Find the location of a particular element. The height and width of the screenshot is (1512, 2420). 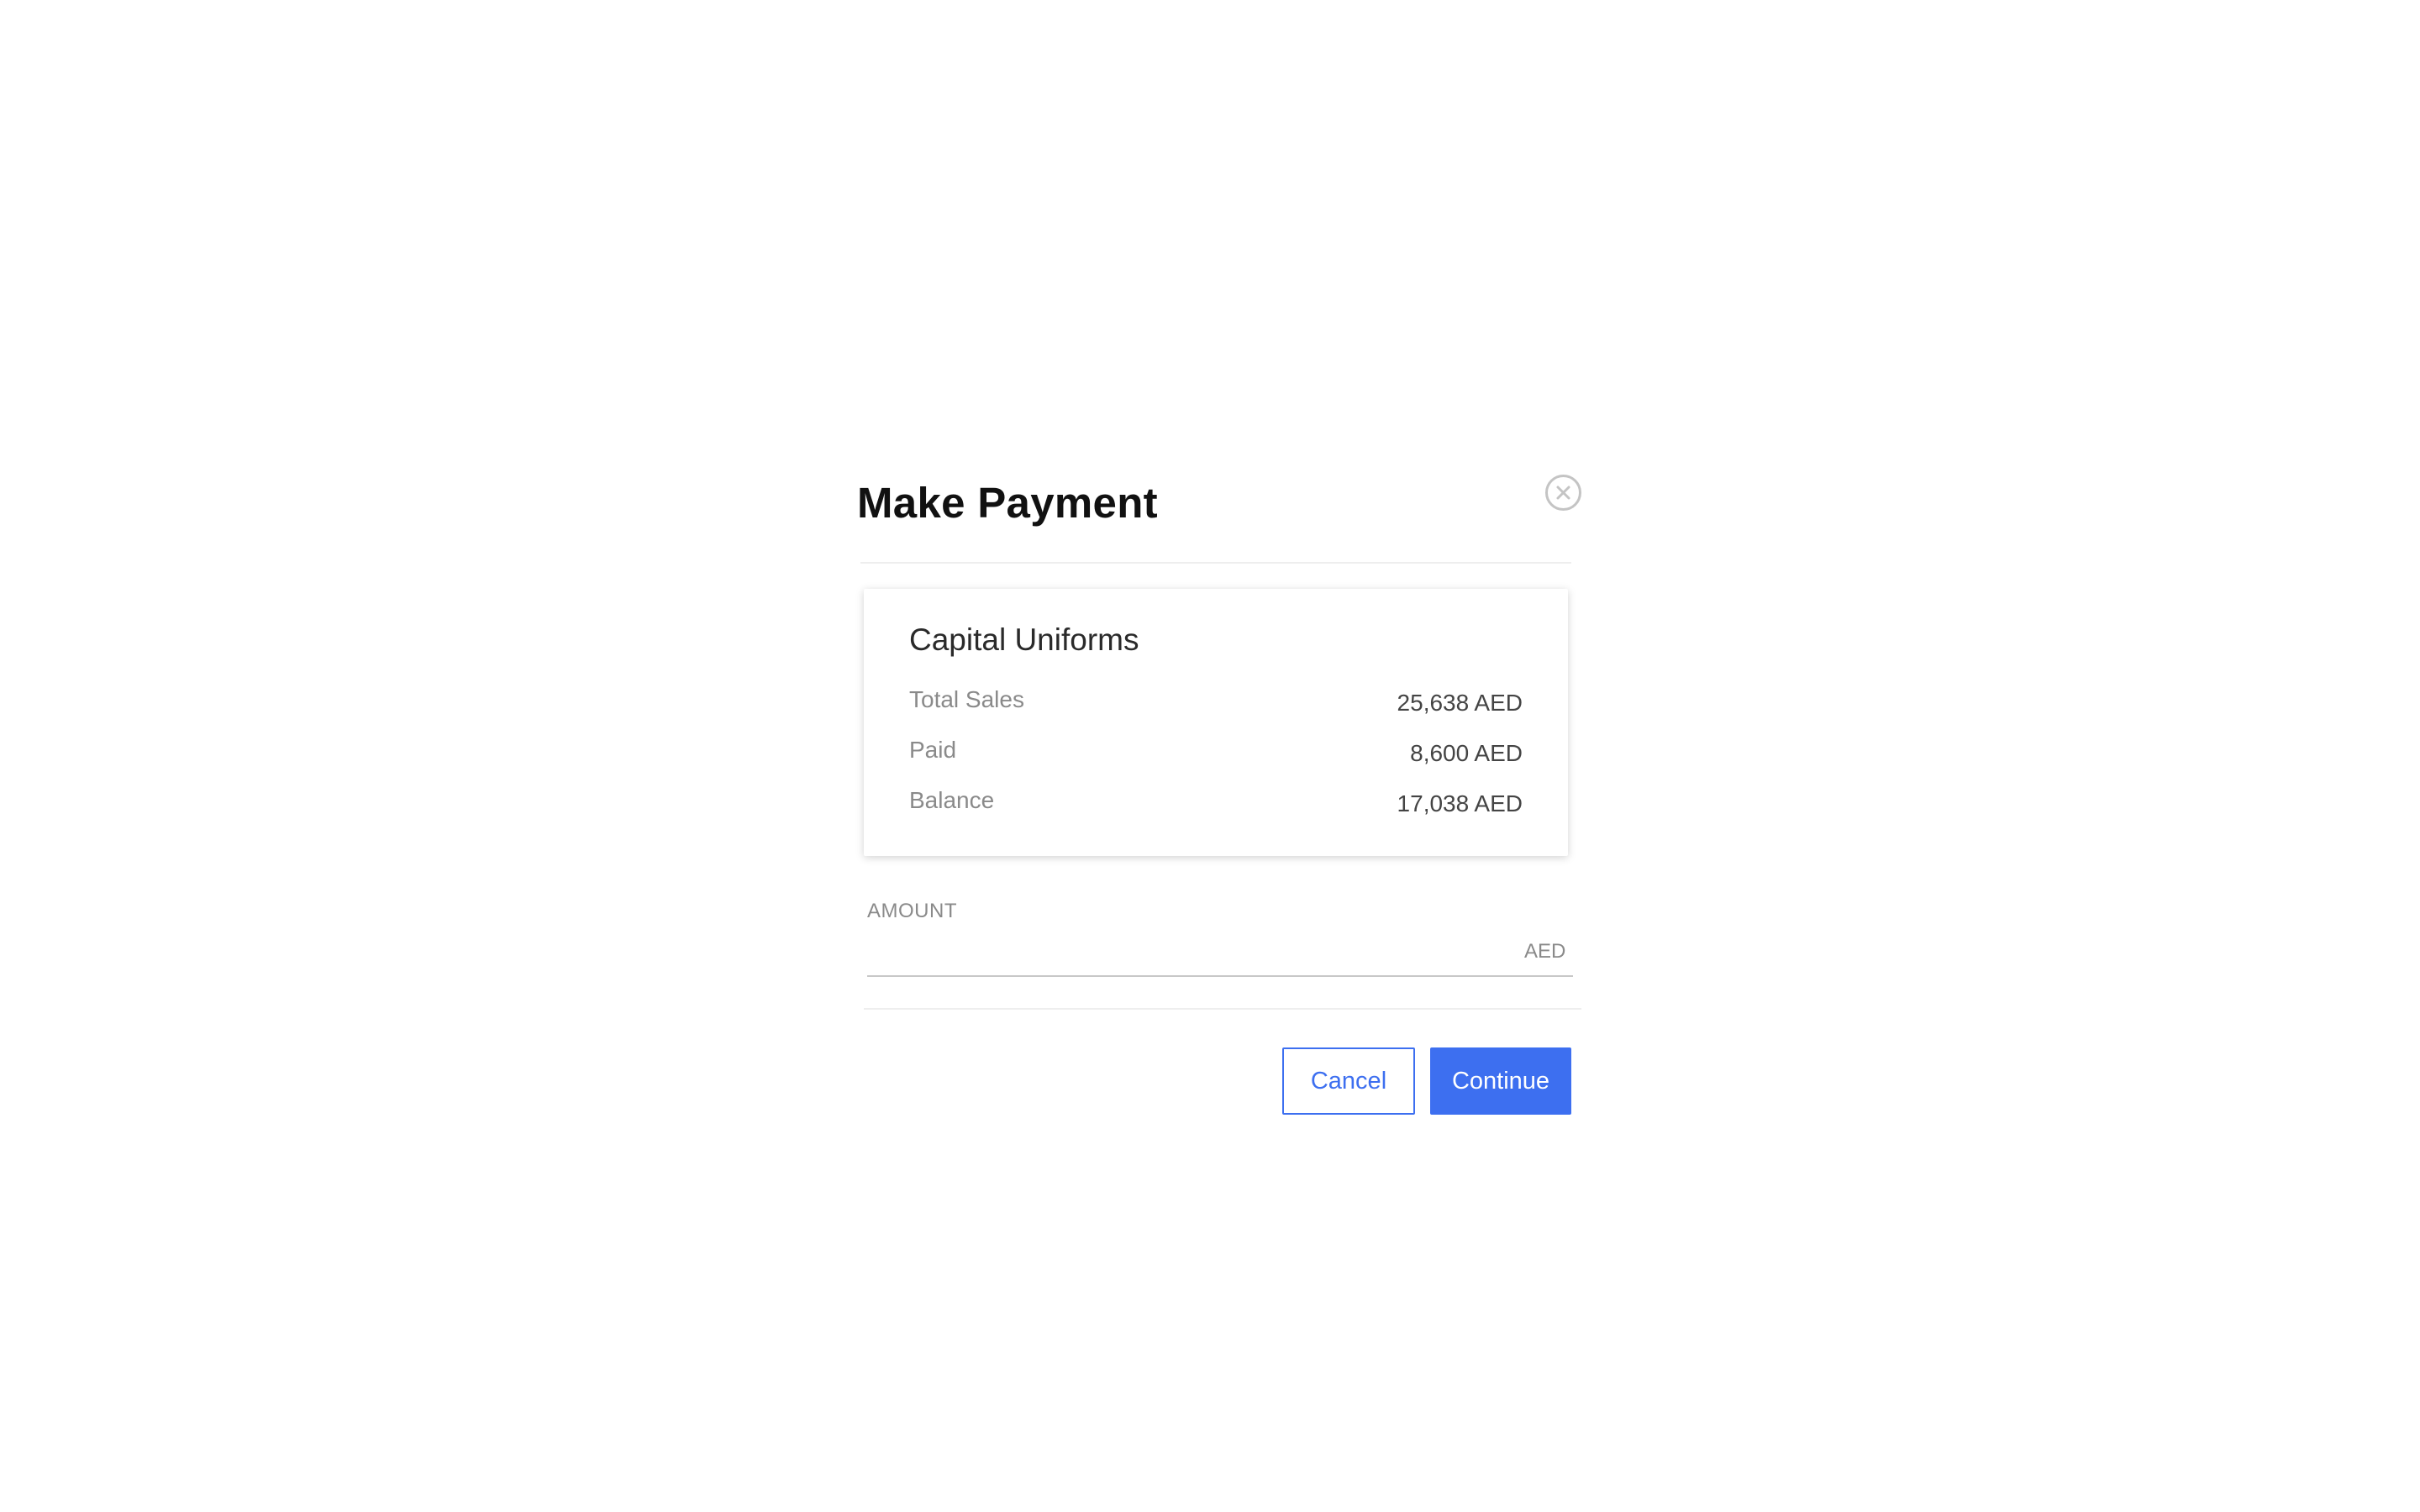

summary-row-balance: Balance 17,038 AED is located at coordinates (1216, 804).